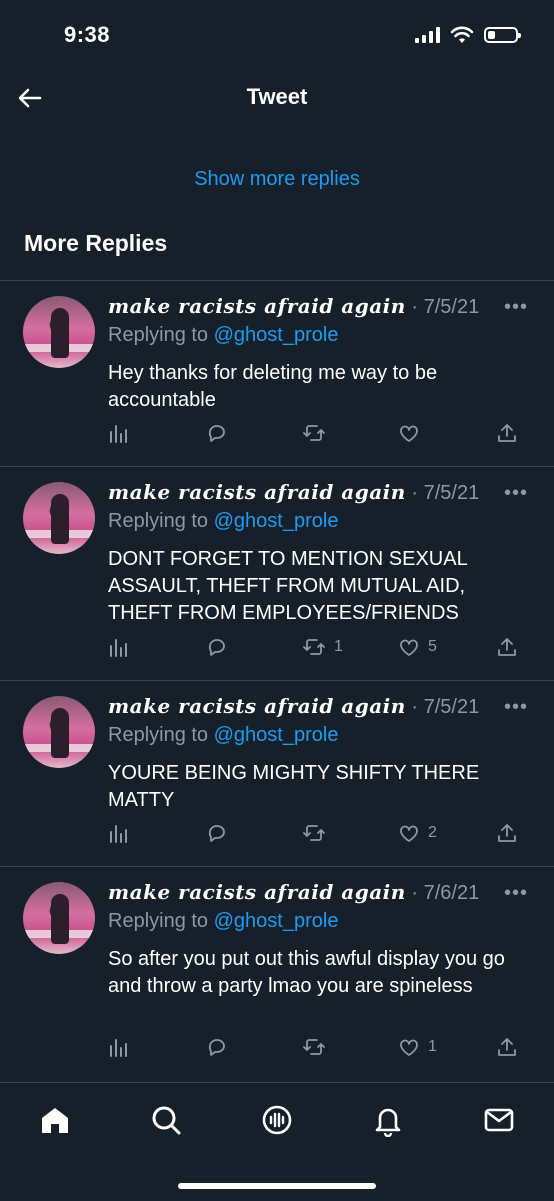 The width and height of the screenshot is (554, 1201). What do you see at coordinates (432, 832) in the screenshot?
I see `like-count: 2` at bounding box center [432, 832].